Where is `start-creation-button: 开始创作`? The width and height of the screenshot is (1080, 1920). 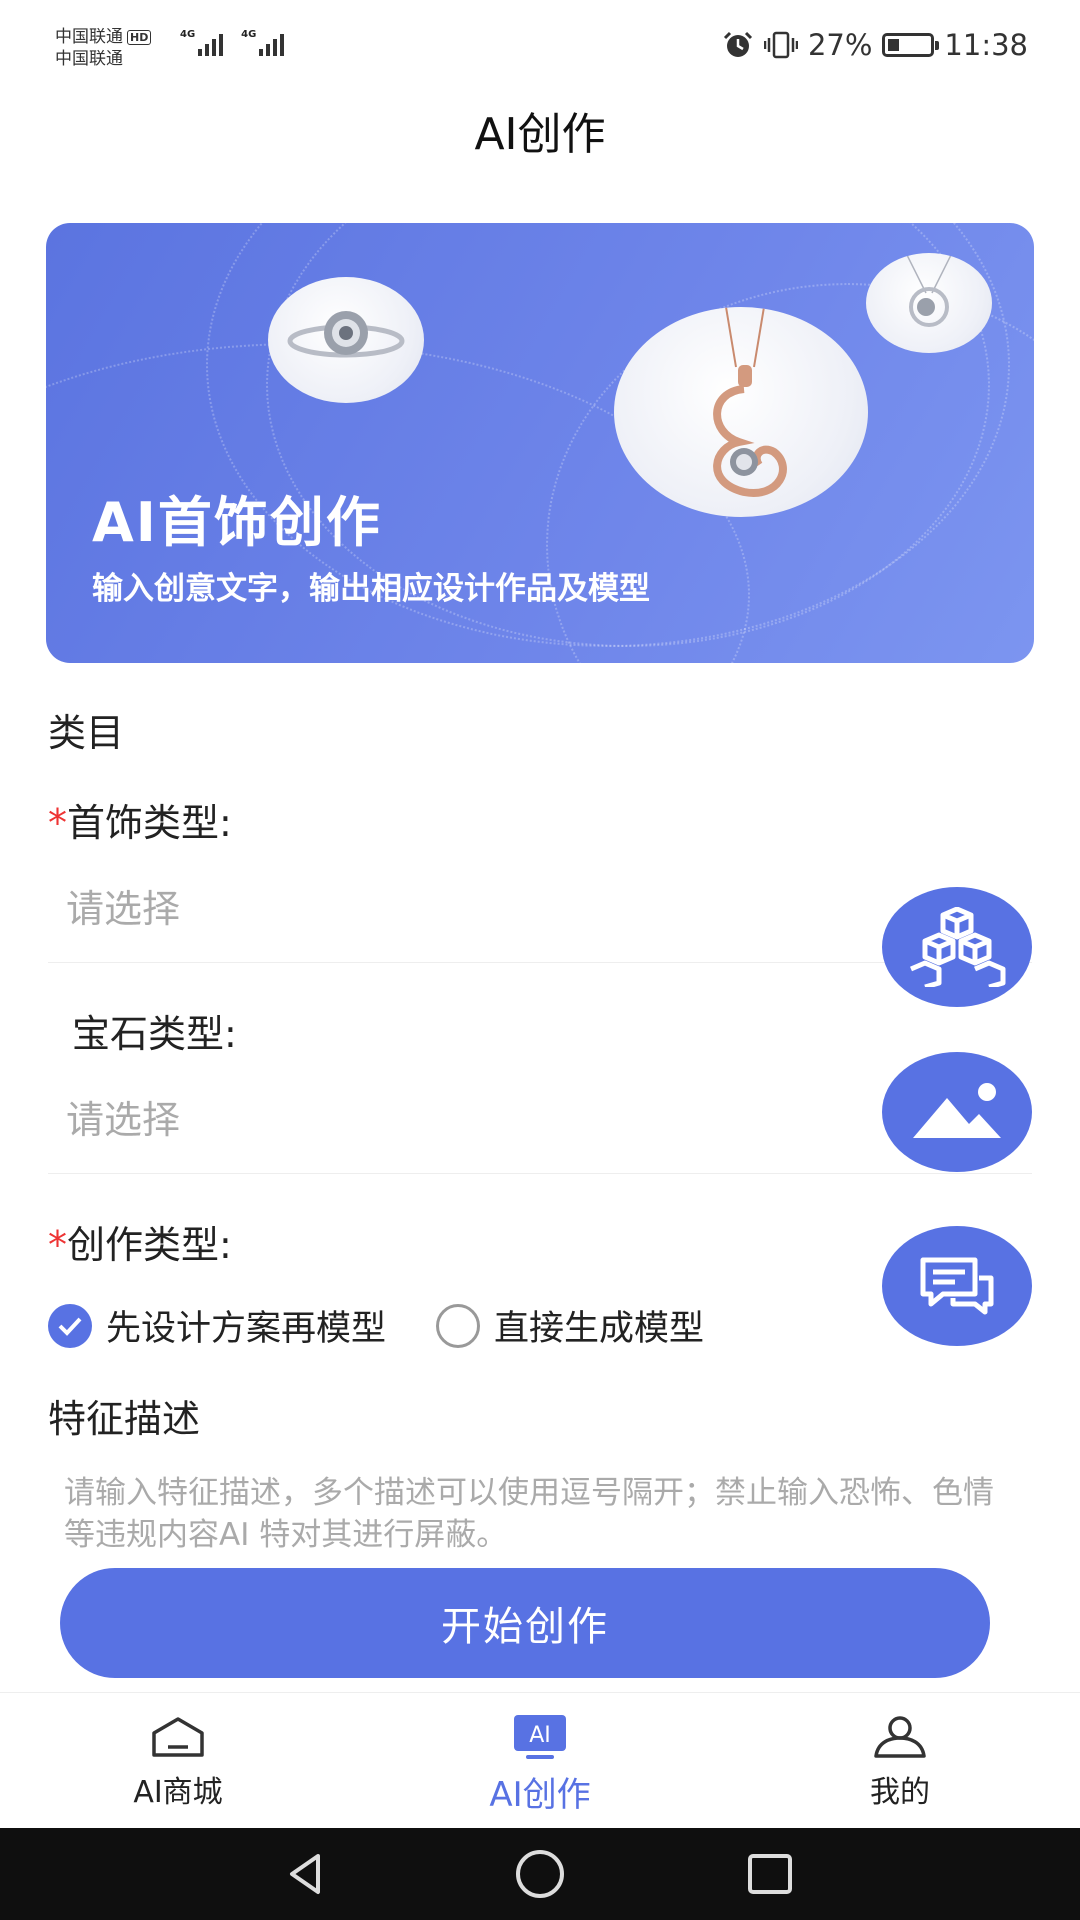 start-creation-button: 开始创作 is located at coordinates (525, 1623).